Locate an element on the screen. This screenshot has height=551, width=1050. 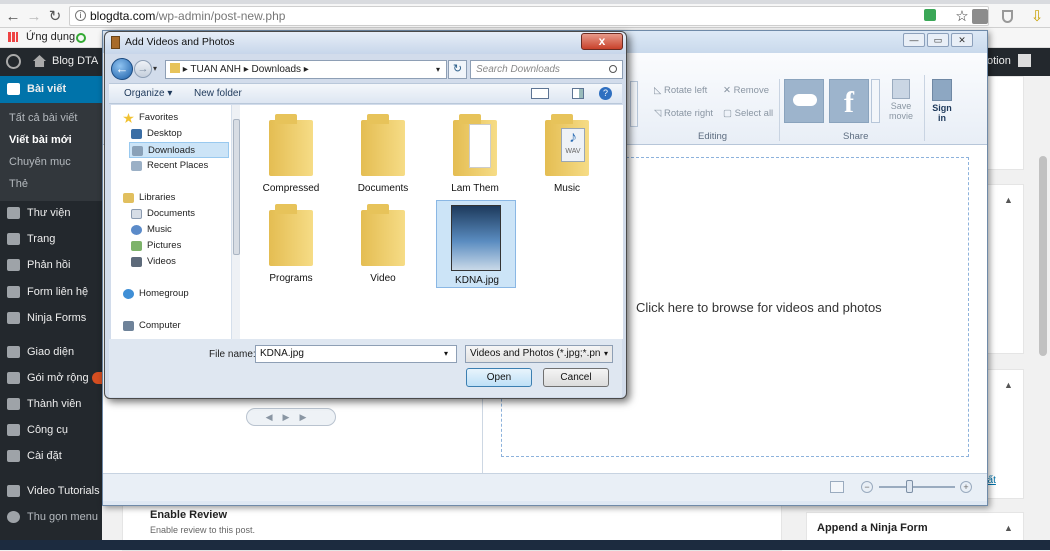
adminbar-right-text: otion is located at coordinates (999, 61).